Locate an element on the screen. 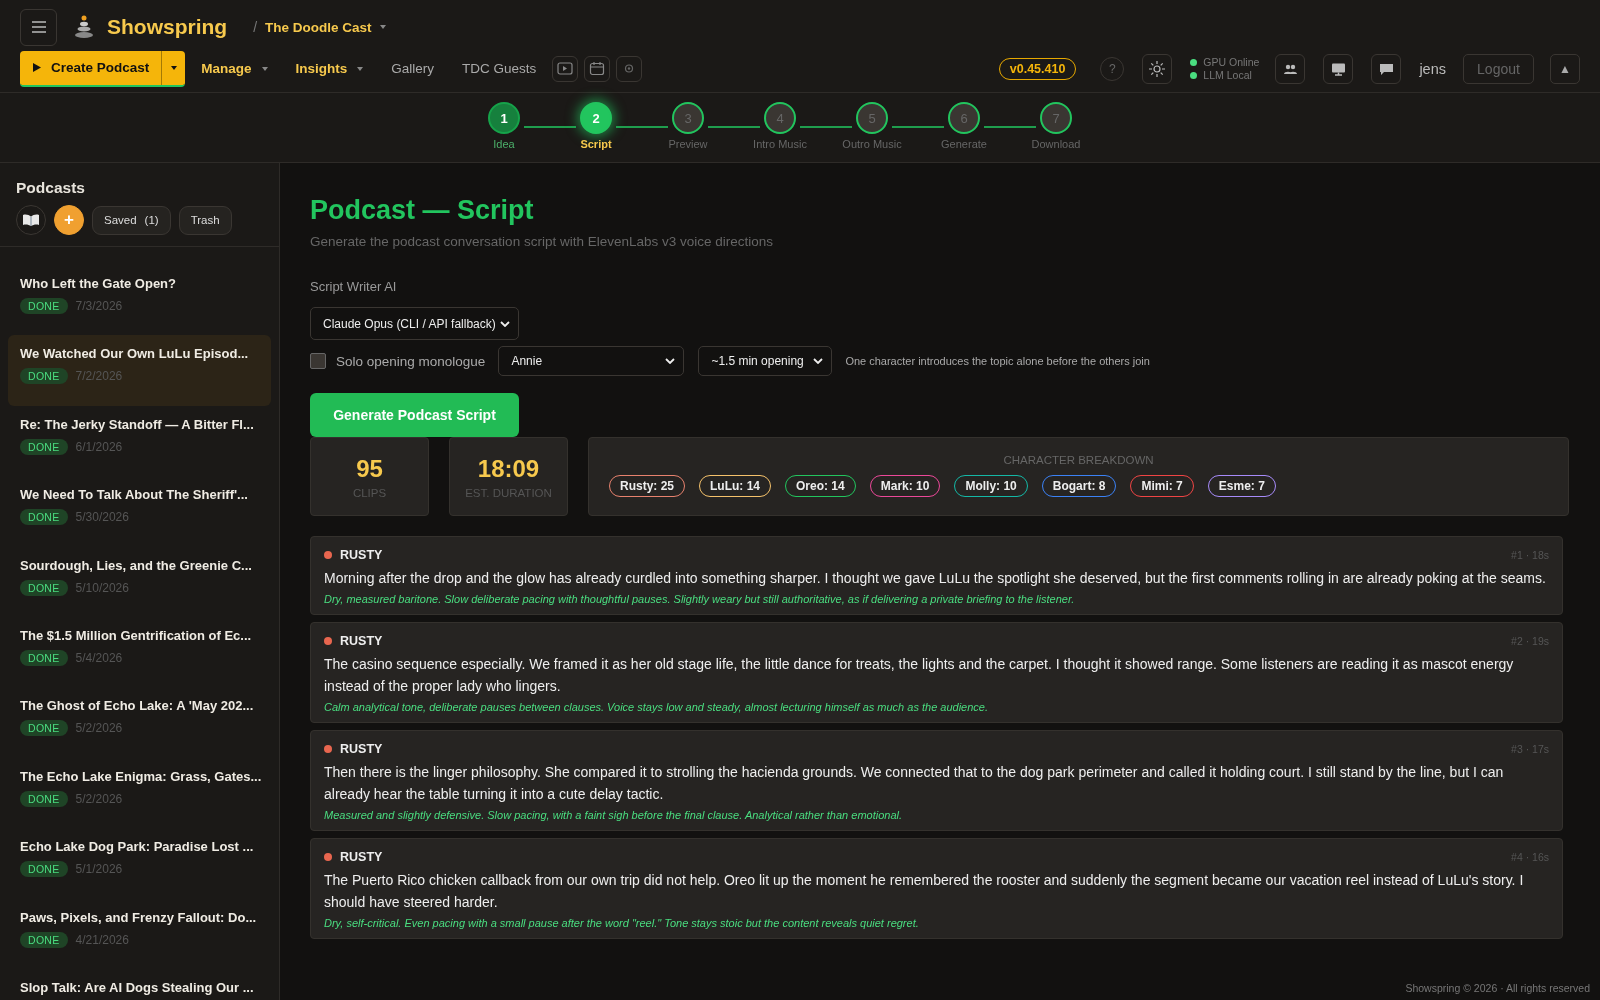 This screenshot has width=1600, height=1000. podcast-item: Who Left the Gate Open? DONE 7/3/2026 is located at coordinates (139, 300).